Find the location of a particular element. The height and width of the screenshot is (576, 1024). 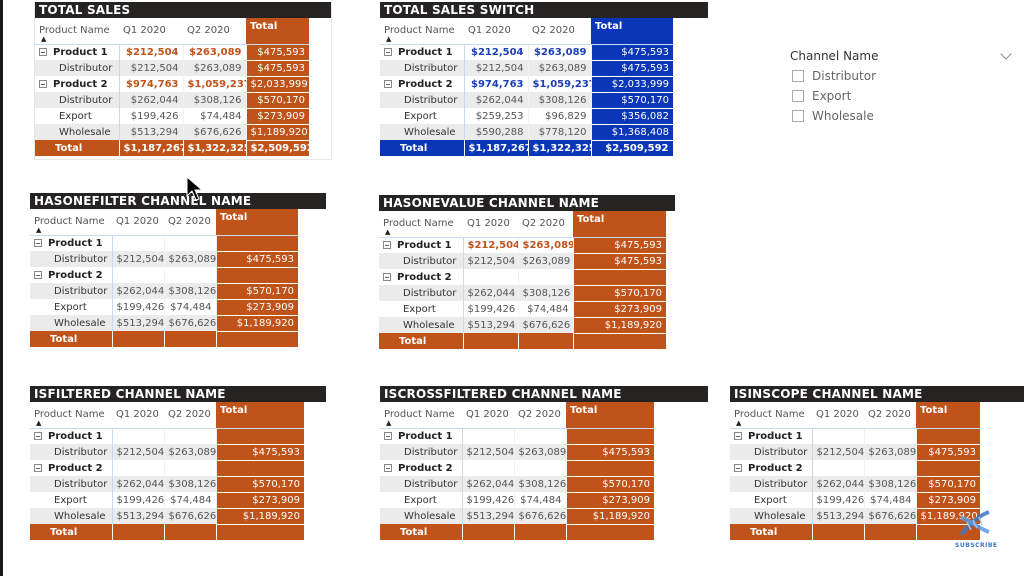

table-row-product-1: Product 1 $212,504 $263,089 $475,593 is located at coordinates (526, 52).